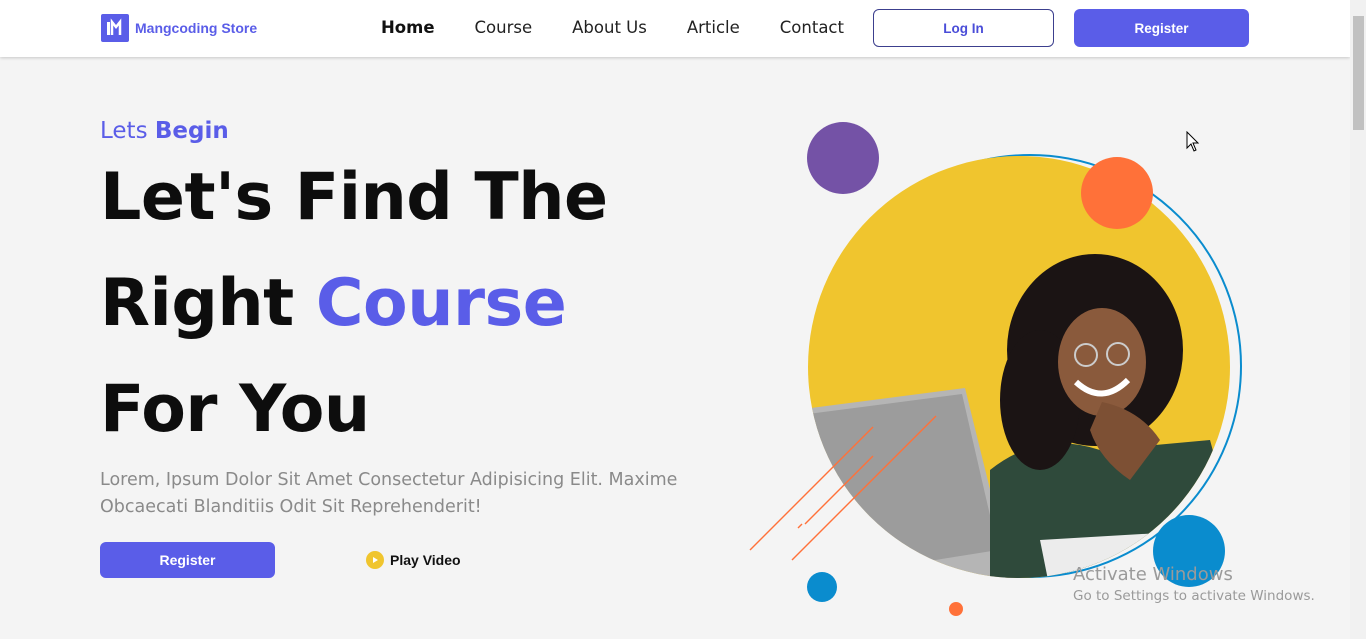 This screenshot has height=639, width=1366. What do you see at coordinates (1161, 28) in the screenshot?
I see `register-button-header: Register` at bounding box center [1161, 28].